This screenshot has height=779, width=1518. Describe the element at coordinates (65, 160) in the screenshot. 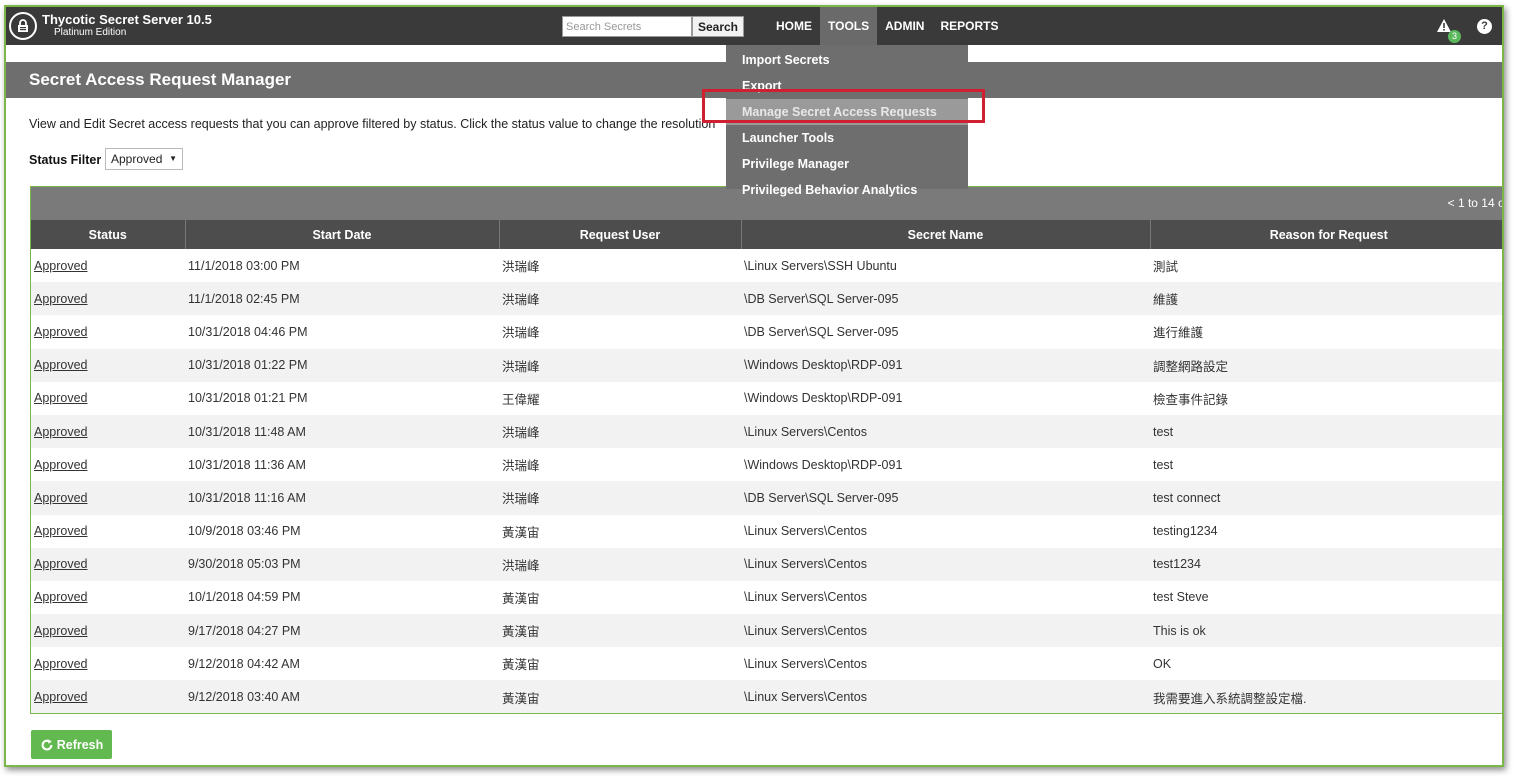

I see `status-filter-label: Status Filter` at that location.